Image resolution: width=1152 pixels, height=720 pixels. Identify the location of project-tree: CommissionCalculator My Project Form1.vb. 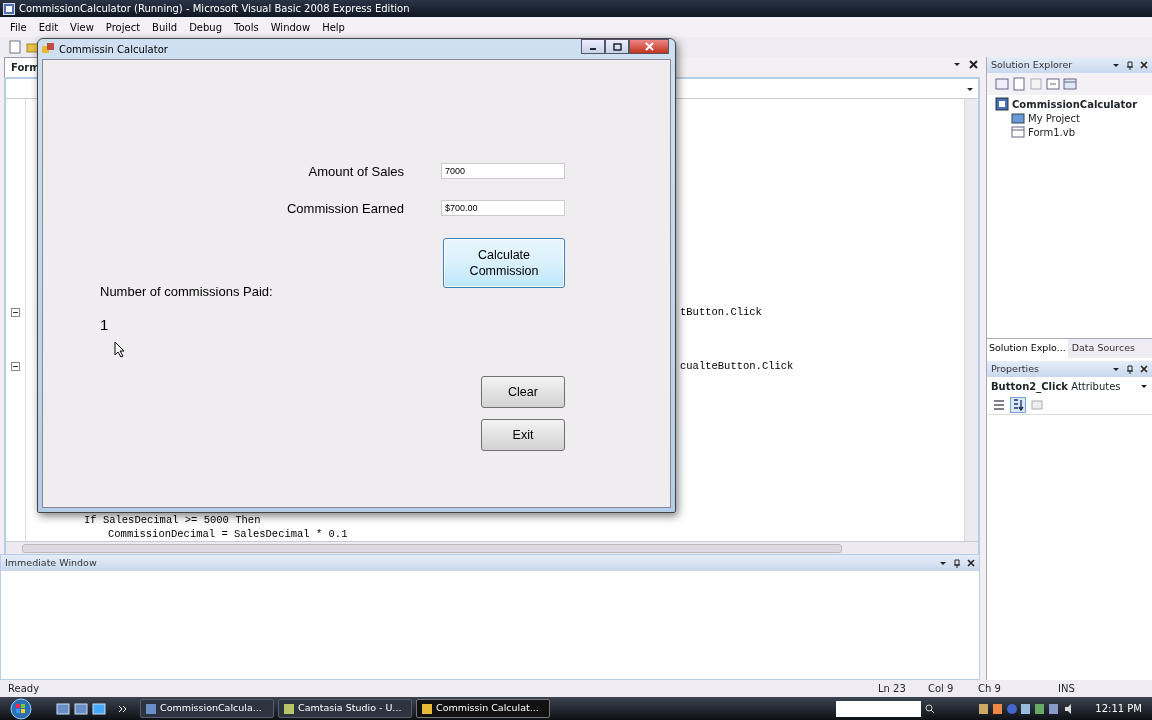
(1073, 118).